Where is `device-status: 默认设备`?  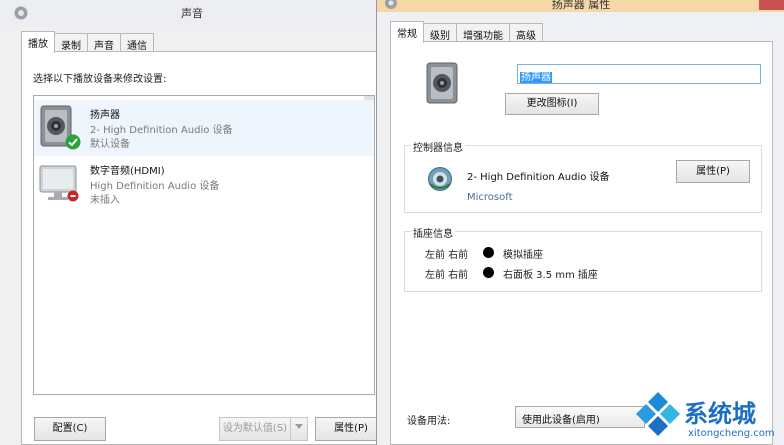 device-status: 默认设备 is located at coordinates (110, 144).